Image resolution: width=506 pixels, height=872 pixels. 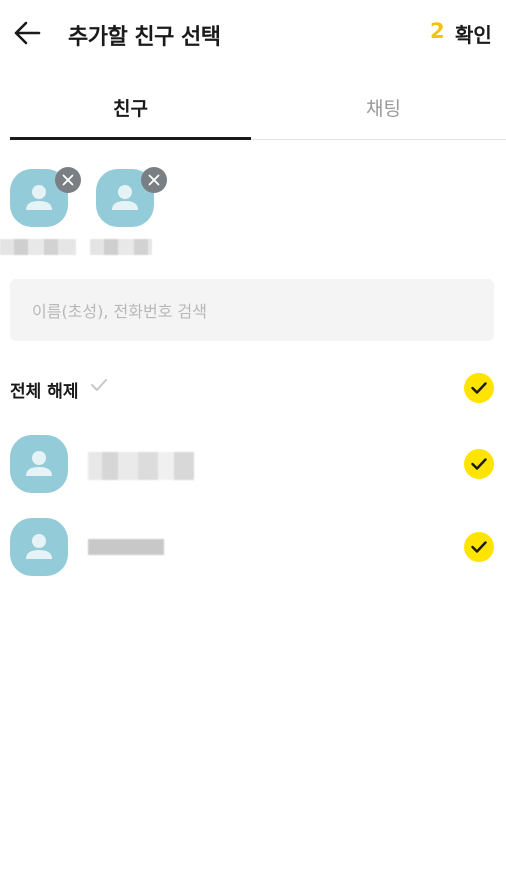 What do you see at coordinates (258, 108) in the screenshot?
I see `tab-bar: 친구 채팅` at bounding box center [258, 108].